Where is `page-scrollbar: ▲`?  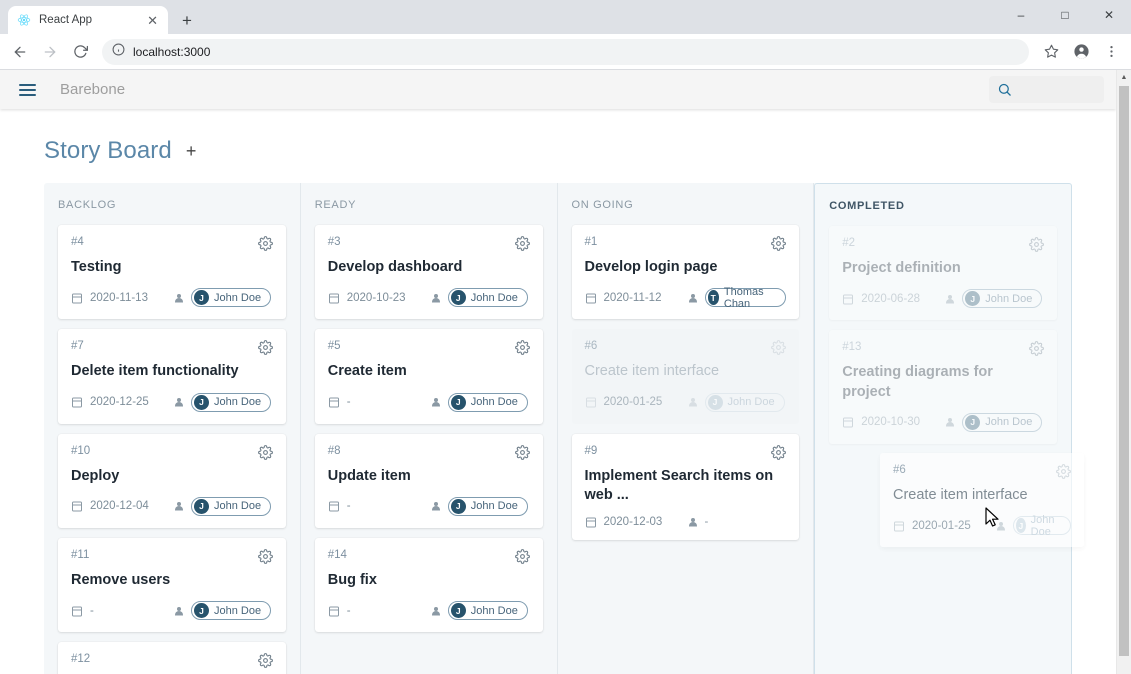 page-scrollbar: ▲ is located at coordinates (1123, 372).